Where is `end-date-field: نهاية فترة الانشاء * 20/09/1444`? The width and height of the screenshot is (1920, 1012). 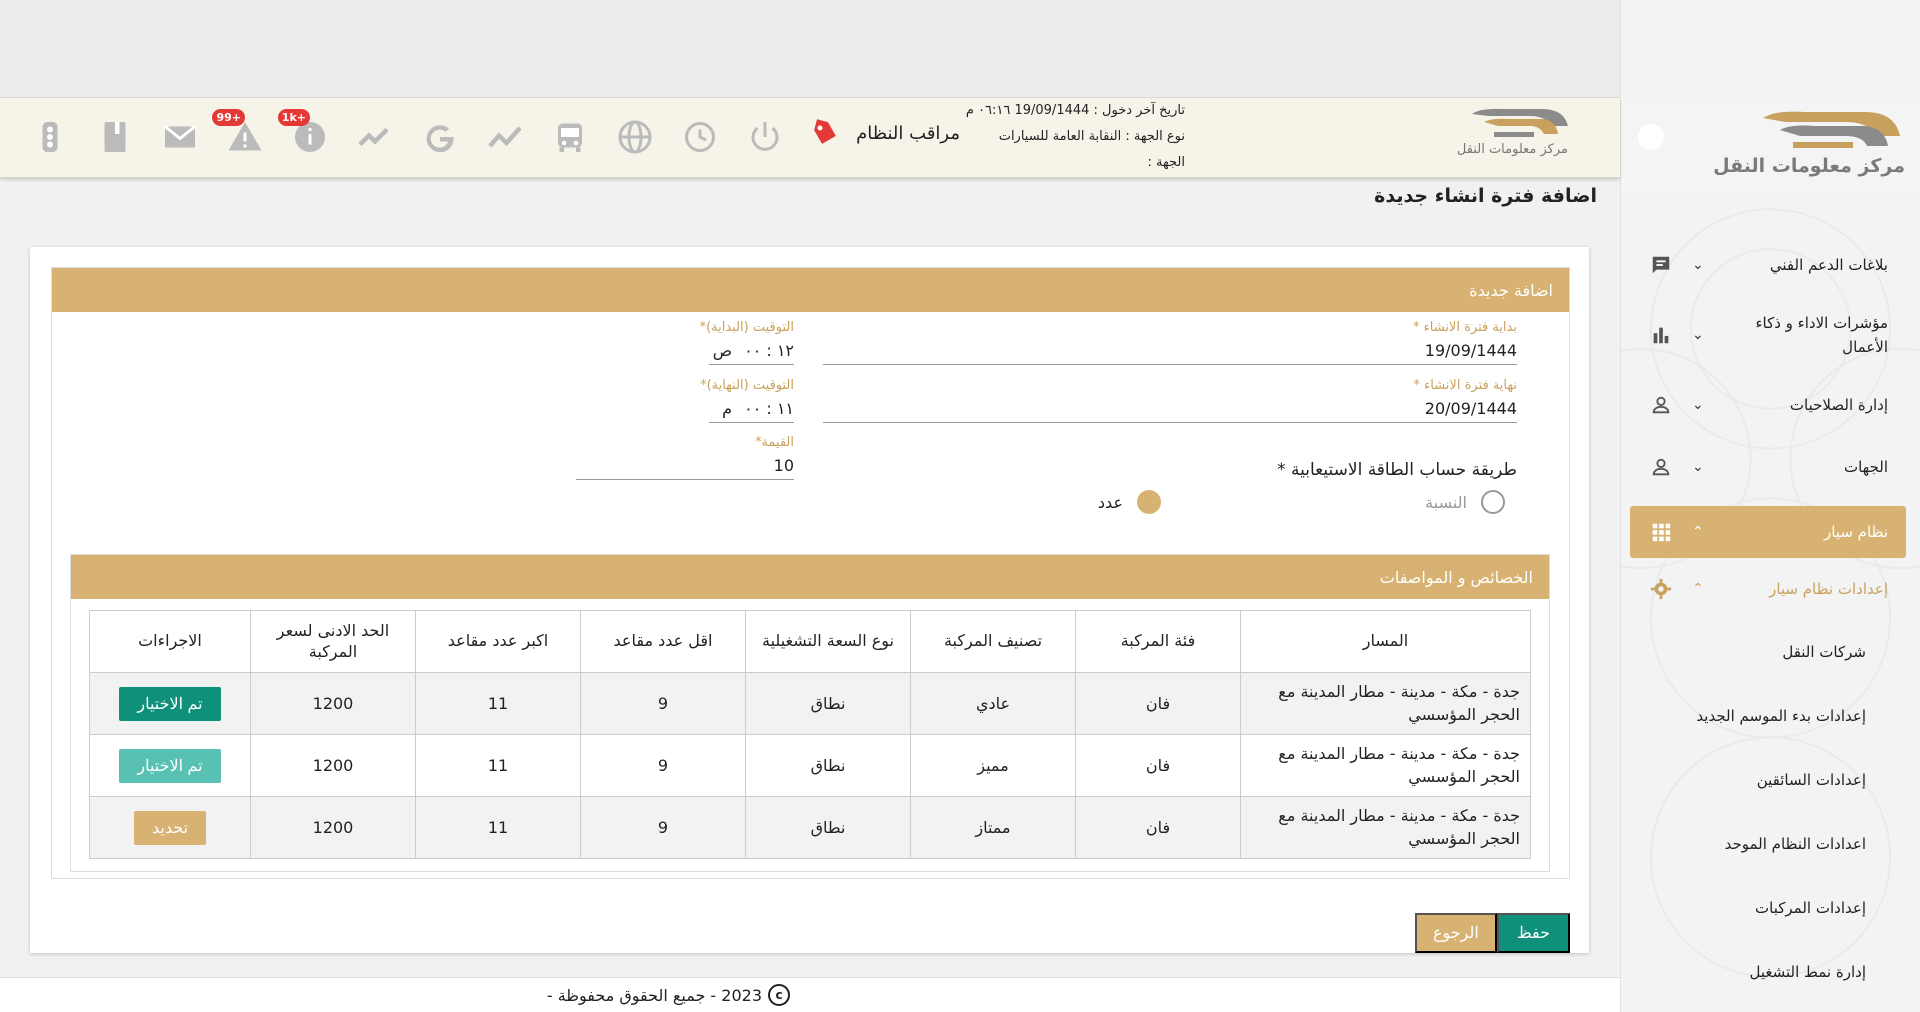 end-date-field: نهاية فترة الانشاء * 20/09/1444 is located at coordinates (1170, 400).